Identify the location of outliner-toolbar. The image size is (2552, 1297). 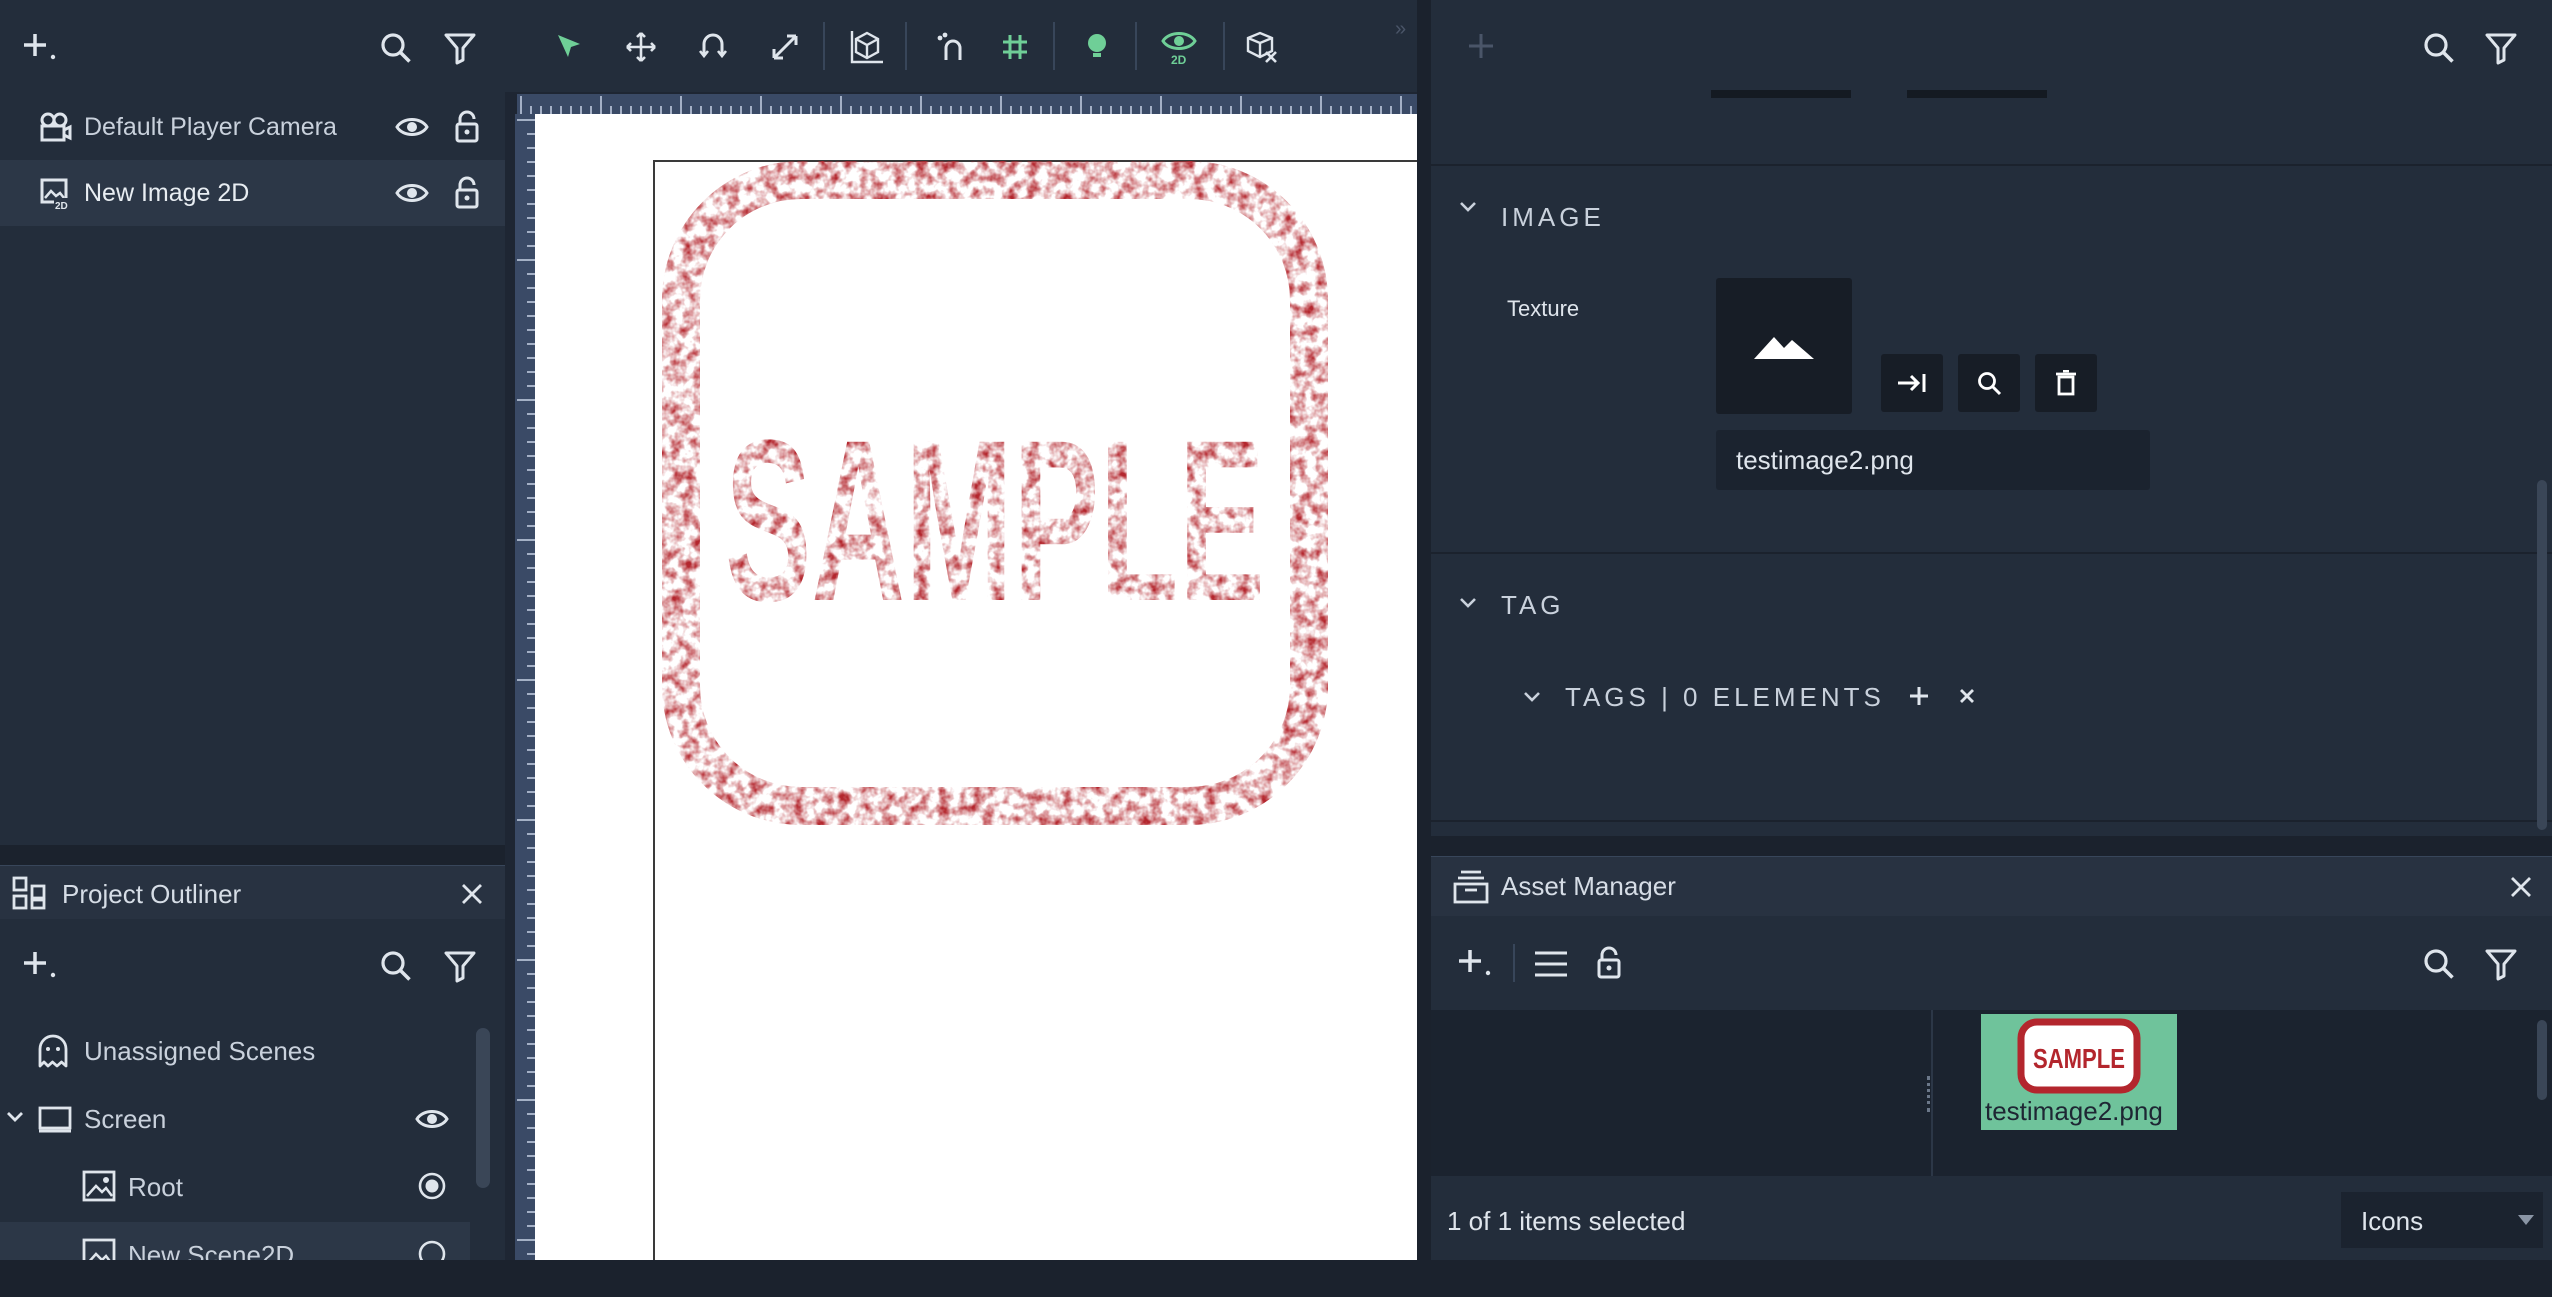
(252, 965).